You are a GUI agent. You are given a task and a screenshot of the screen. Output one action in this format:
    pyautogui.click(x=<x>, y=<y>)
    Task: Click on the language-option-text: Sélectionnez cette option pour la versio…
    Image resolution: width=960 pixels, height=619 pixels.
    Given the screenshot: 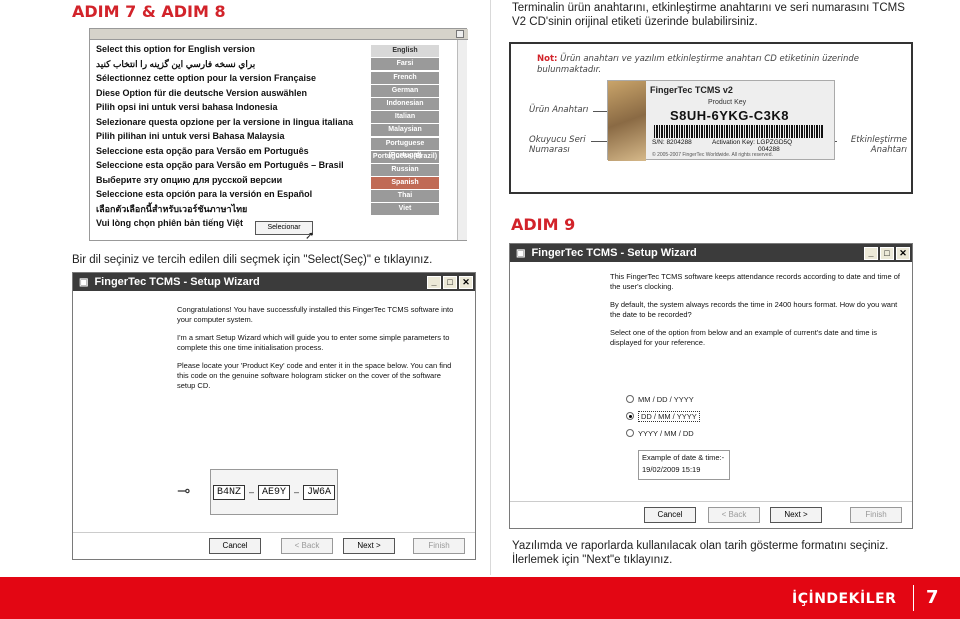 What is the action you would take?
    pyautogui.click(x=206, y=78)
    